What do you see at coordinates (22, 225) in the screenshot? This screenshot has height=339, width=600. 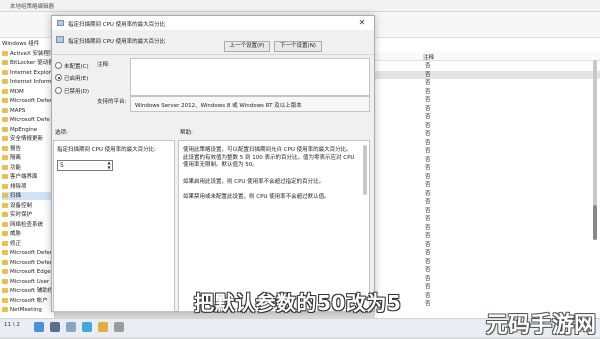 I see `tree-item: 网络检查系统` at bounding box center [22, 225].